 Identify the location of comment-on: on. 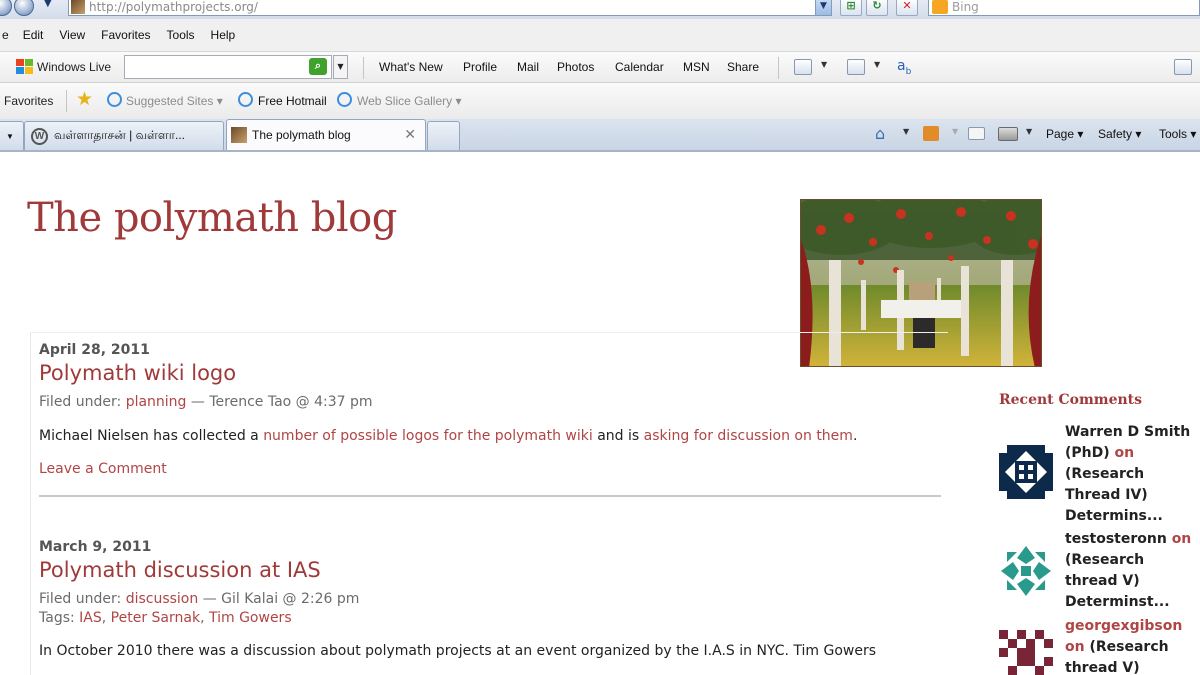
(1181, 539).